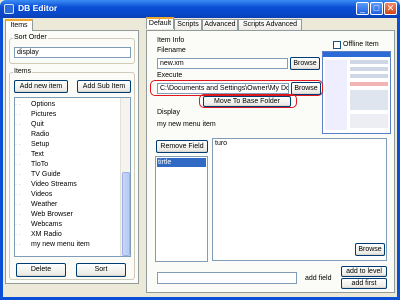 The width and height of the screenshot is (400, 300). What do you see at coordinates (46, 174) in the screenshot?
I see `tree-item-label: TV Guide` at bounding box center [46, 174].